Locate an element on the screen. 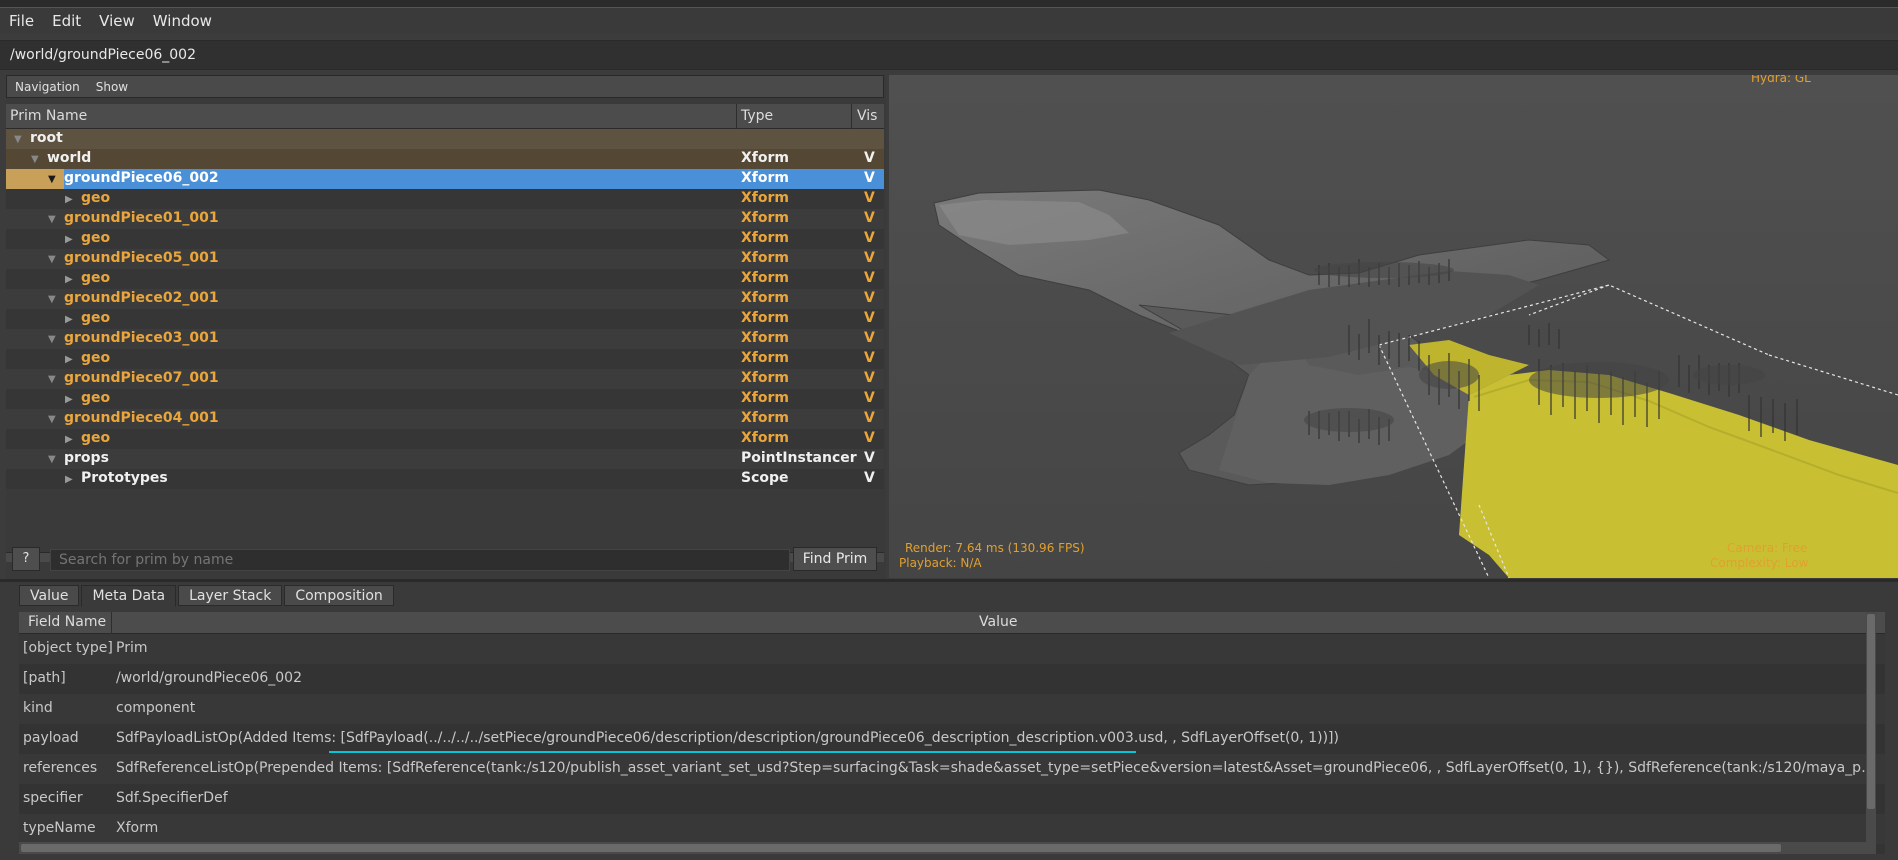 The image size is (1898, 860). prim-tree-row: ▼ groundPiece03_001 Xform V is located at coordinates (445, 339).